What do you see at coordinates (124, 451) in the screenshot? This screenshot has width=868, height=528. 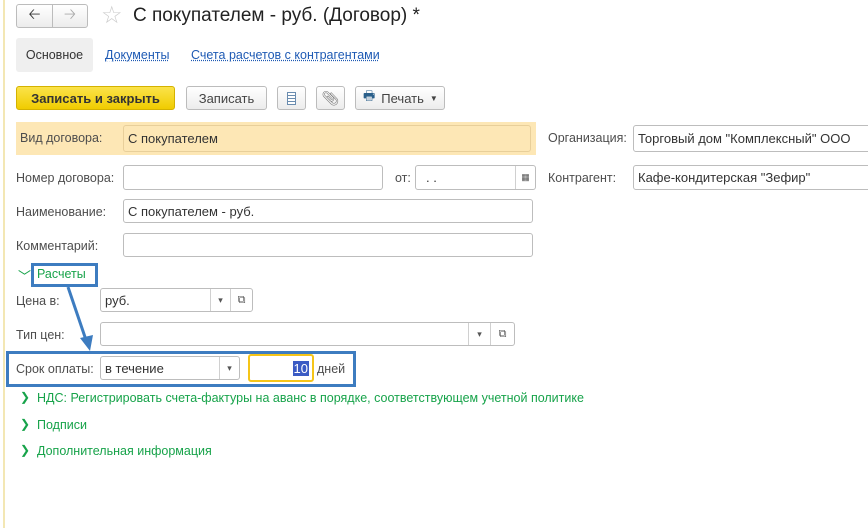 I see `additional-info-group-toggle: Дополнительная информация` at bounding box center [124, 451].